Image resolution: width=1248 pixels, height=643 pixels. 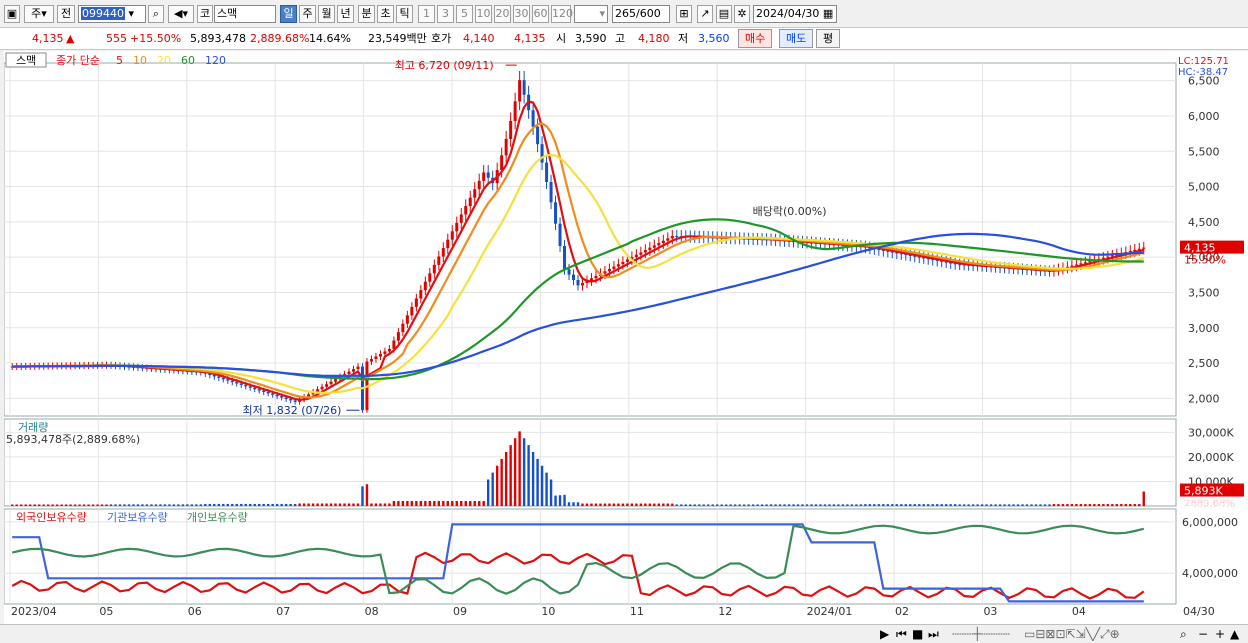 What do you see at coordinates (366, 14) in the screenshot?
I see `period-minute-button: 분` at bounding box center [366, 14].